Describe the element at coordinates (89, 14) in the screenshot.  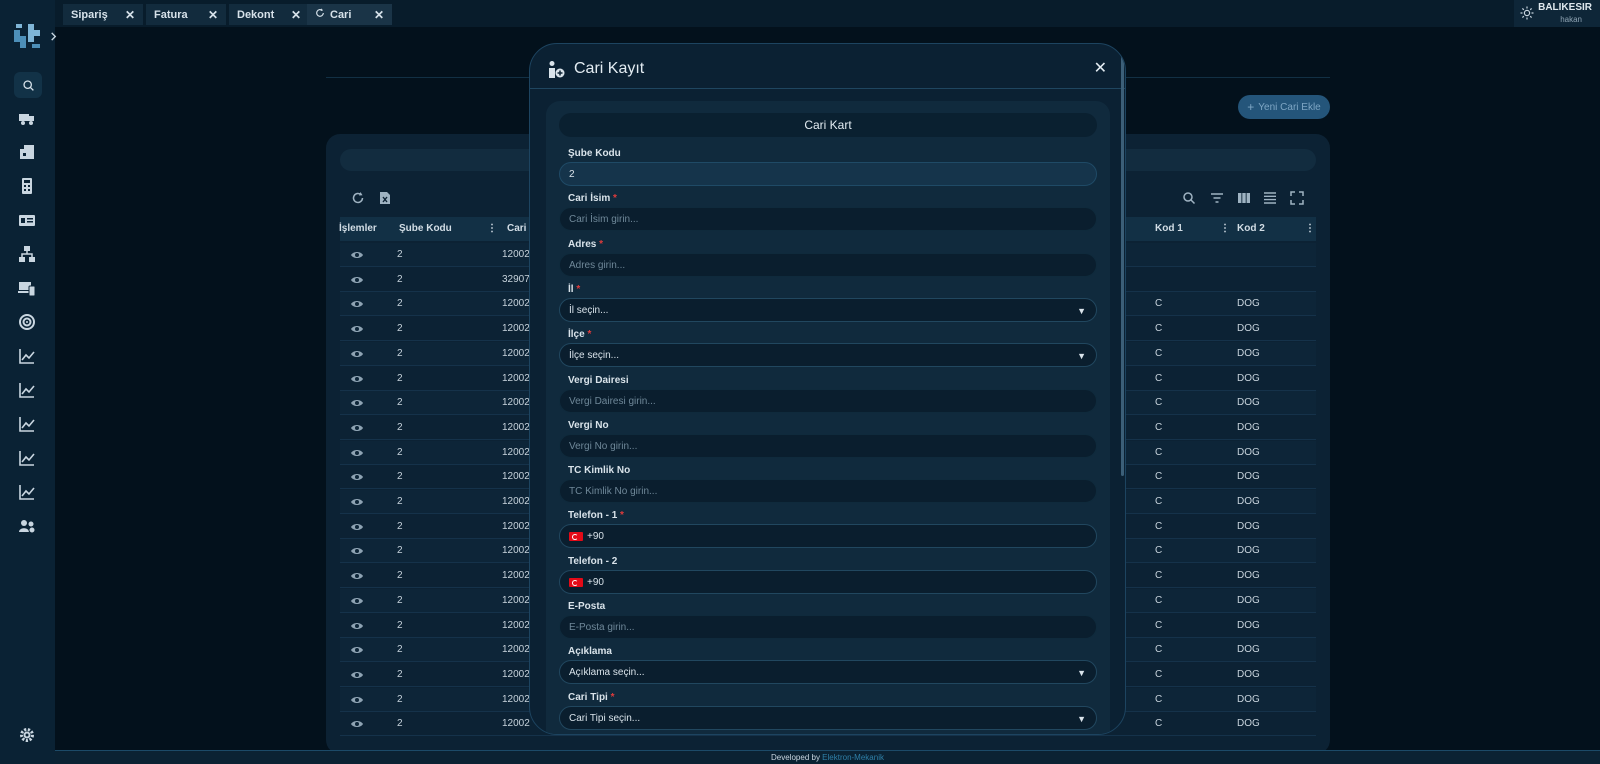
I see `tab-label: Sipariş` at that location.